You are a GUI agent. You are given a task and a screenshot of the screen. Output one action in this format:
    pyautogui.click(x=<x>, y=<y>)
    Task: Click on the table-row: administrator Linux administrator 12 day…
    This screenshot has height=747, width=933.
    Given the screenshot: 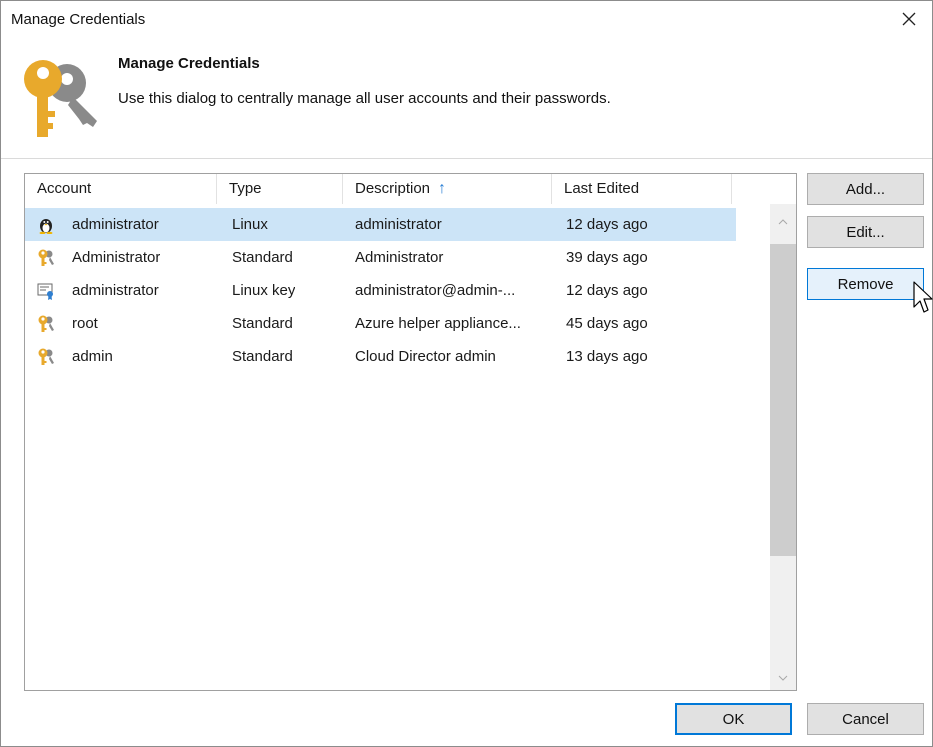 What is the action you would take?
    pyautogui.click(x=380, y=224)
    